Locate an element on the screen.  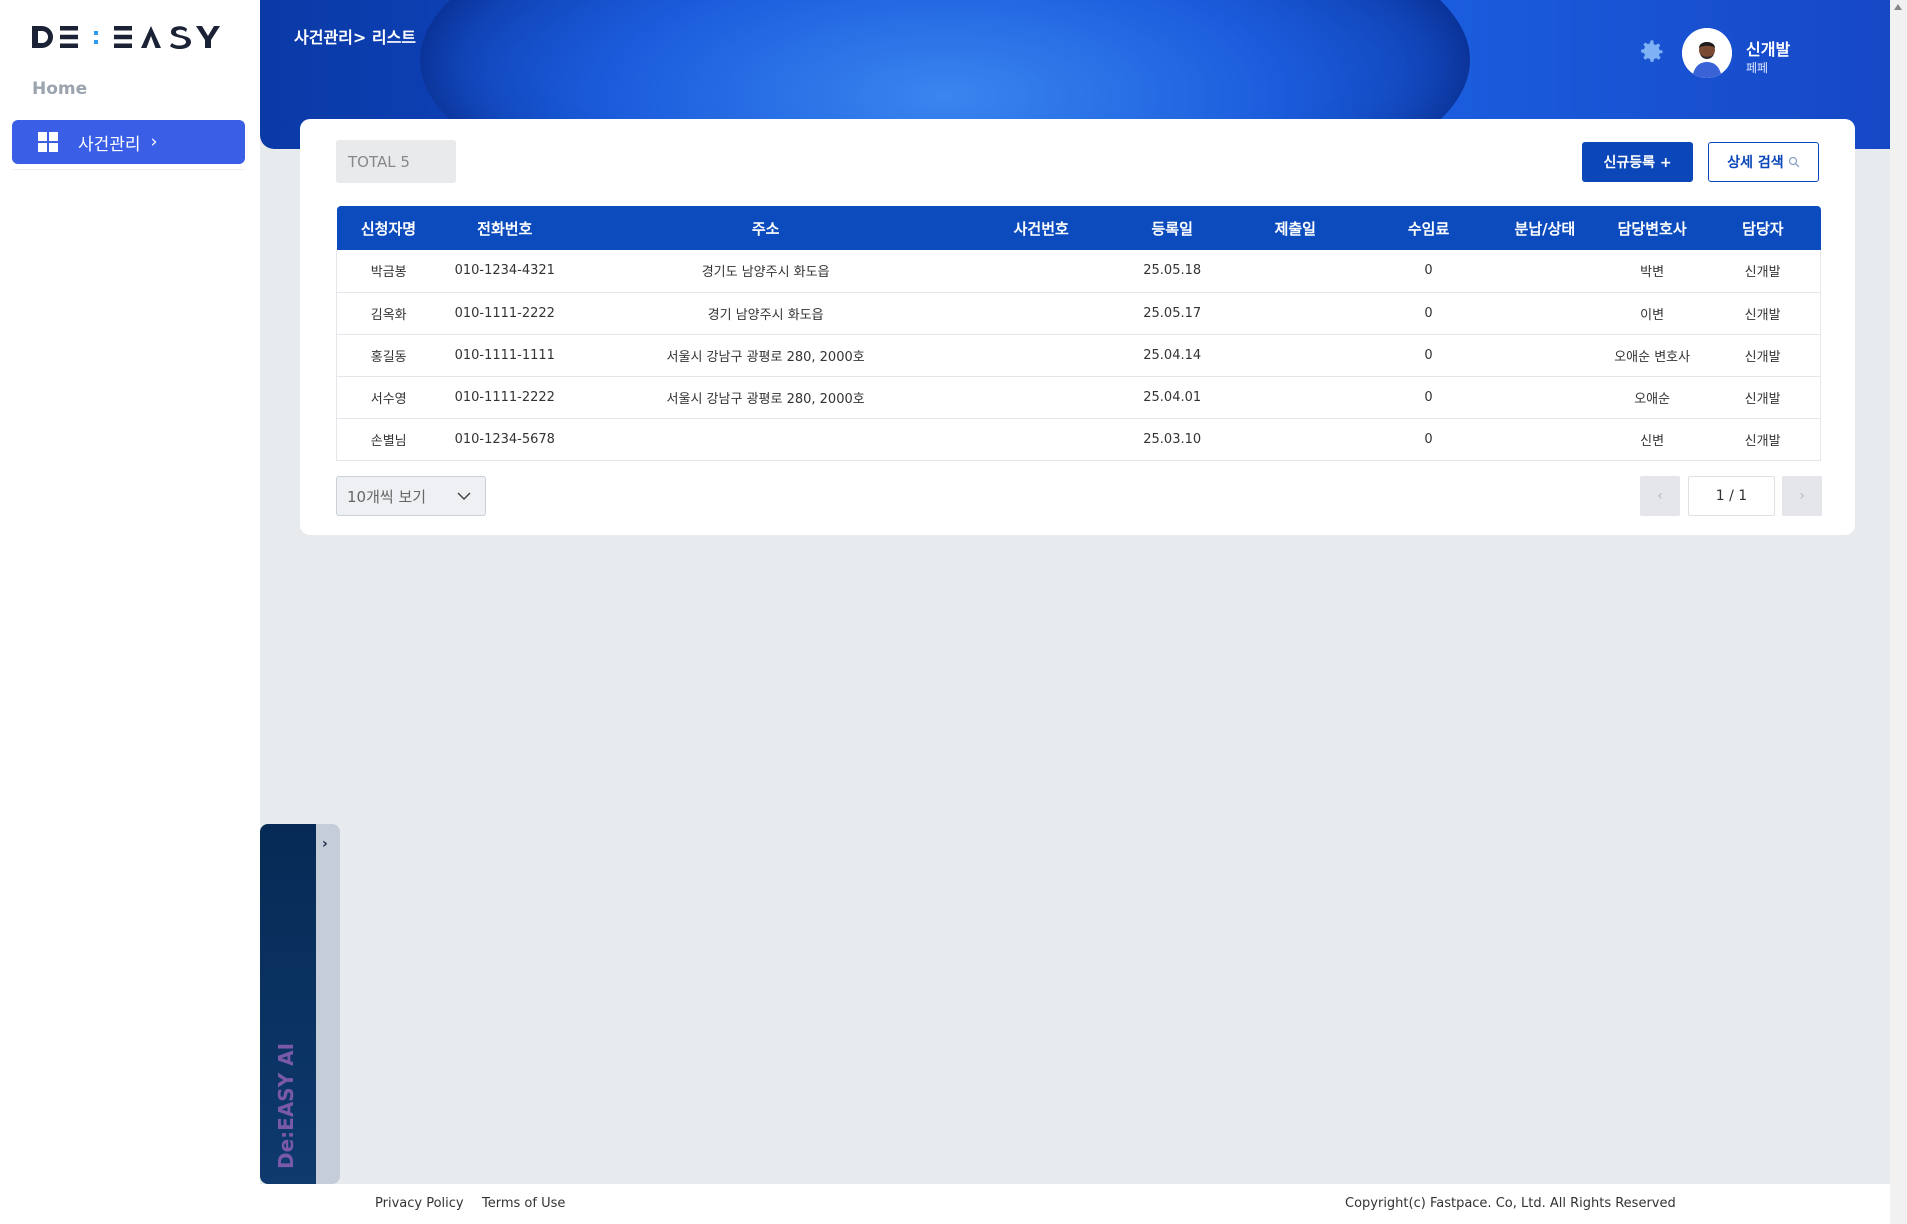
home-link: Home is located at coordinates (59, 89).